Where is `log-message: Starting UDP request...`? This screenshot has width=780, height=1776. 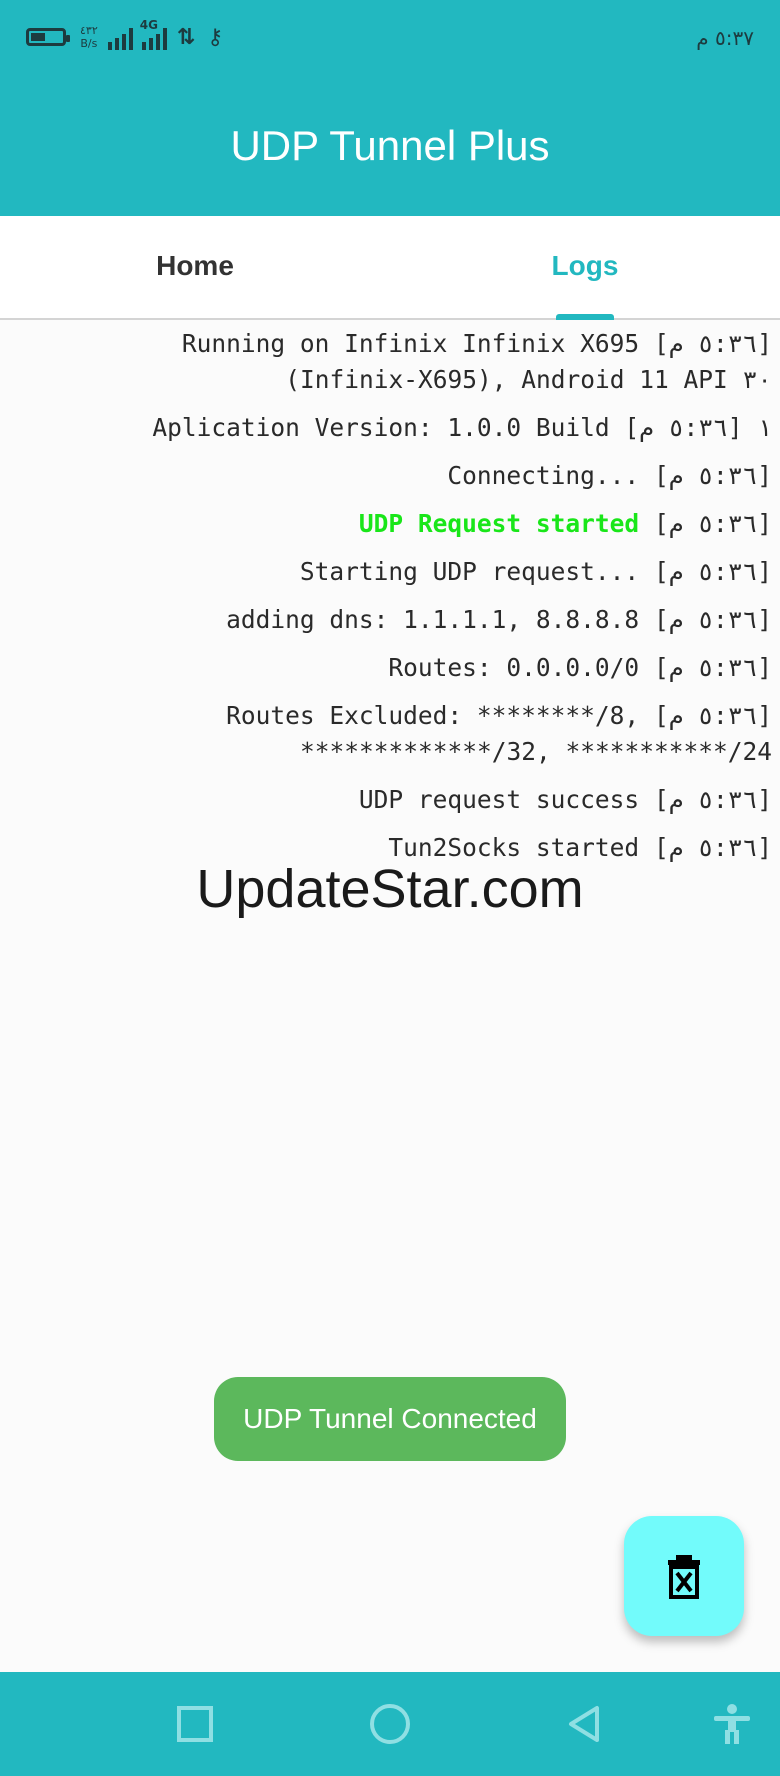 log-message: Starting UDP request... is located at coordinates (469, 571).